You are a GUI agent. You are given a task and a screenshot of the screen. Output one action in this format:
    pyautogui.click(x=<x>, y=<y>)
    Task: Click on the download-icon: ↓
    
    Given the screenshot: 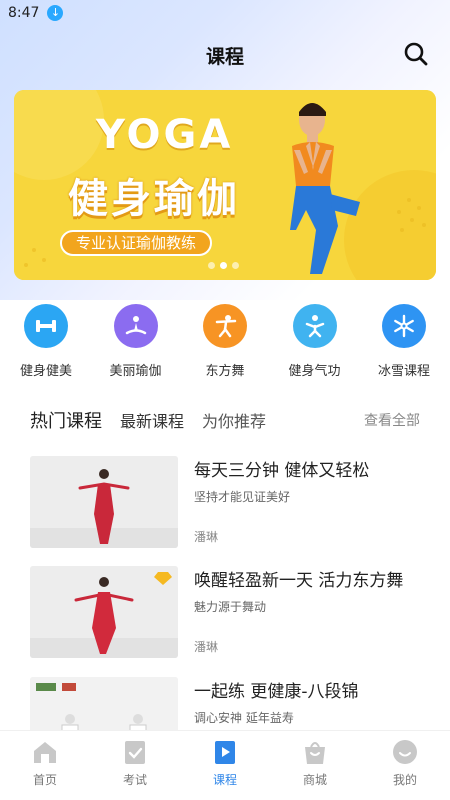 What is the action you would take?
    pyautogui.click(x=55, y=13)
    